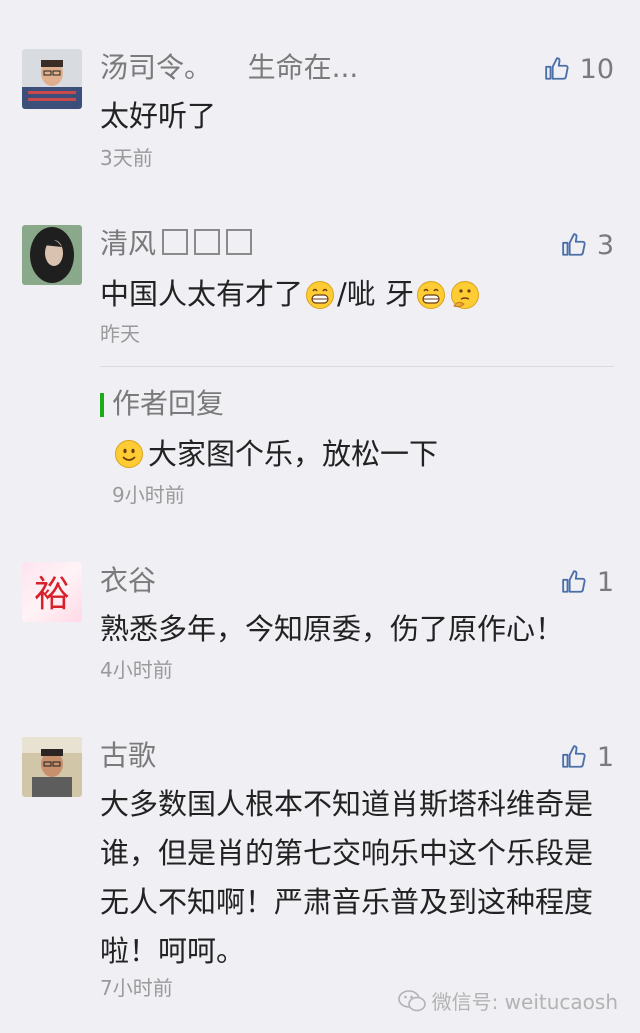  I want to click on comment-time: 3天前, so click(126, 158).